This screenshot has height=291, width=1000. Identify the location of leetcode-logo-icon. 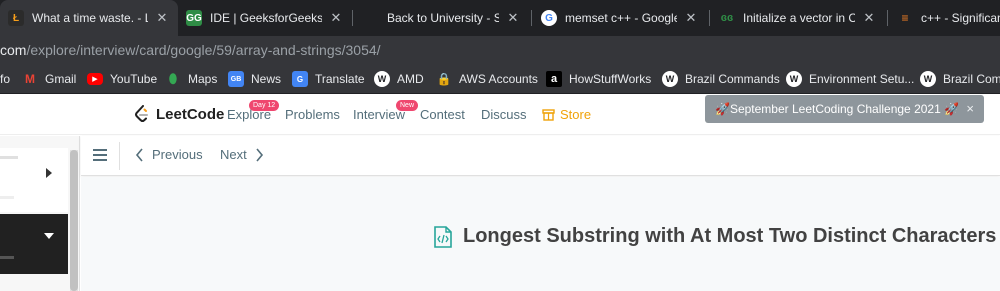
(141, 113).